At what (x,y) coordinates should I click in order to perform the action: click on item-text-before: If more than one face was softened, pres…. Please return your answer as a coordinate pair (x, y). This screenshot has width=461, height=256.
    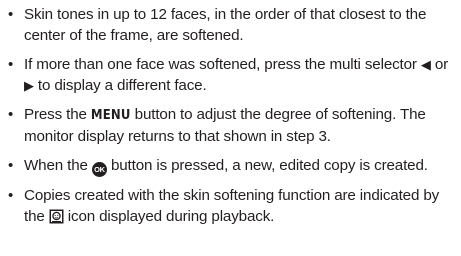
    Looking at the image, I should click on (222, 64).